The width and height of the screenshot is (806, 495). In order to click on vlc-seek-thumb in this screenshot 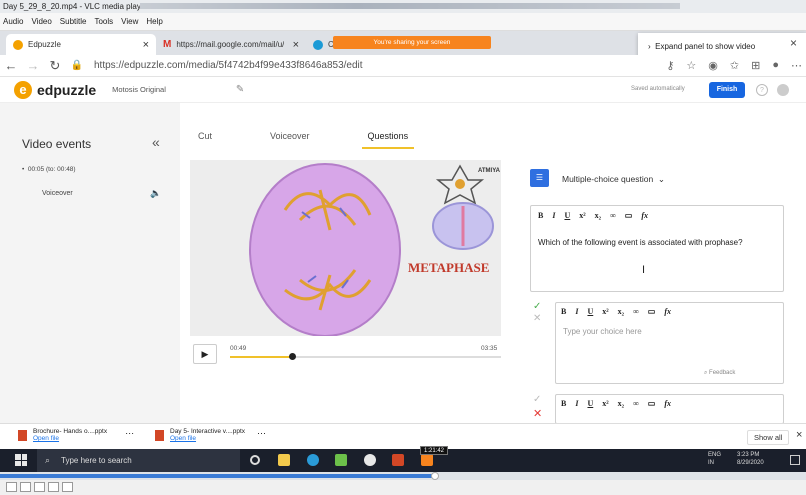, I will do `click(435, 476)`.